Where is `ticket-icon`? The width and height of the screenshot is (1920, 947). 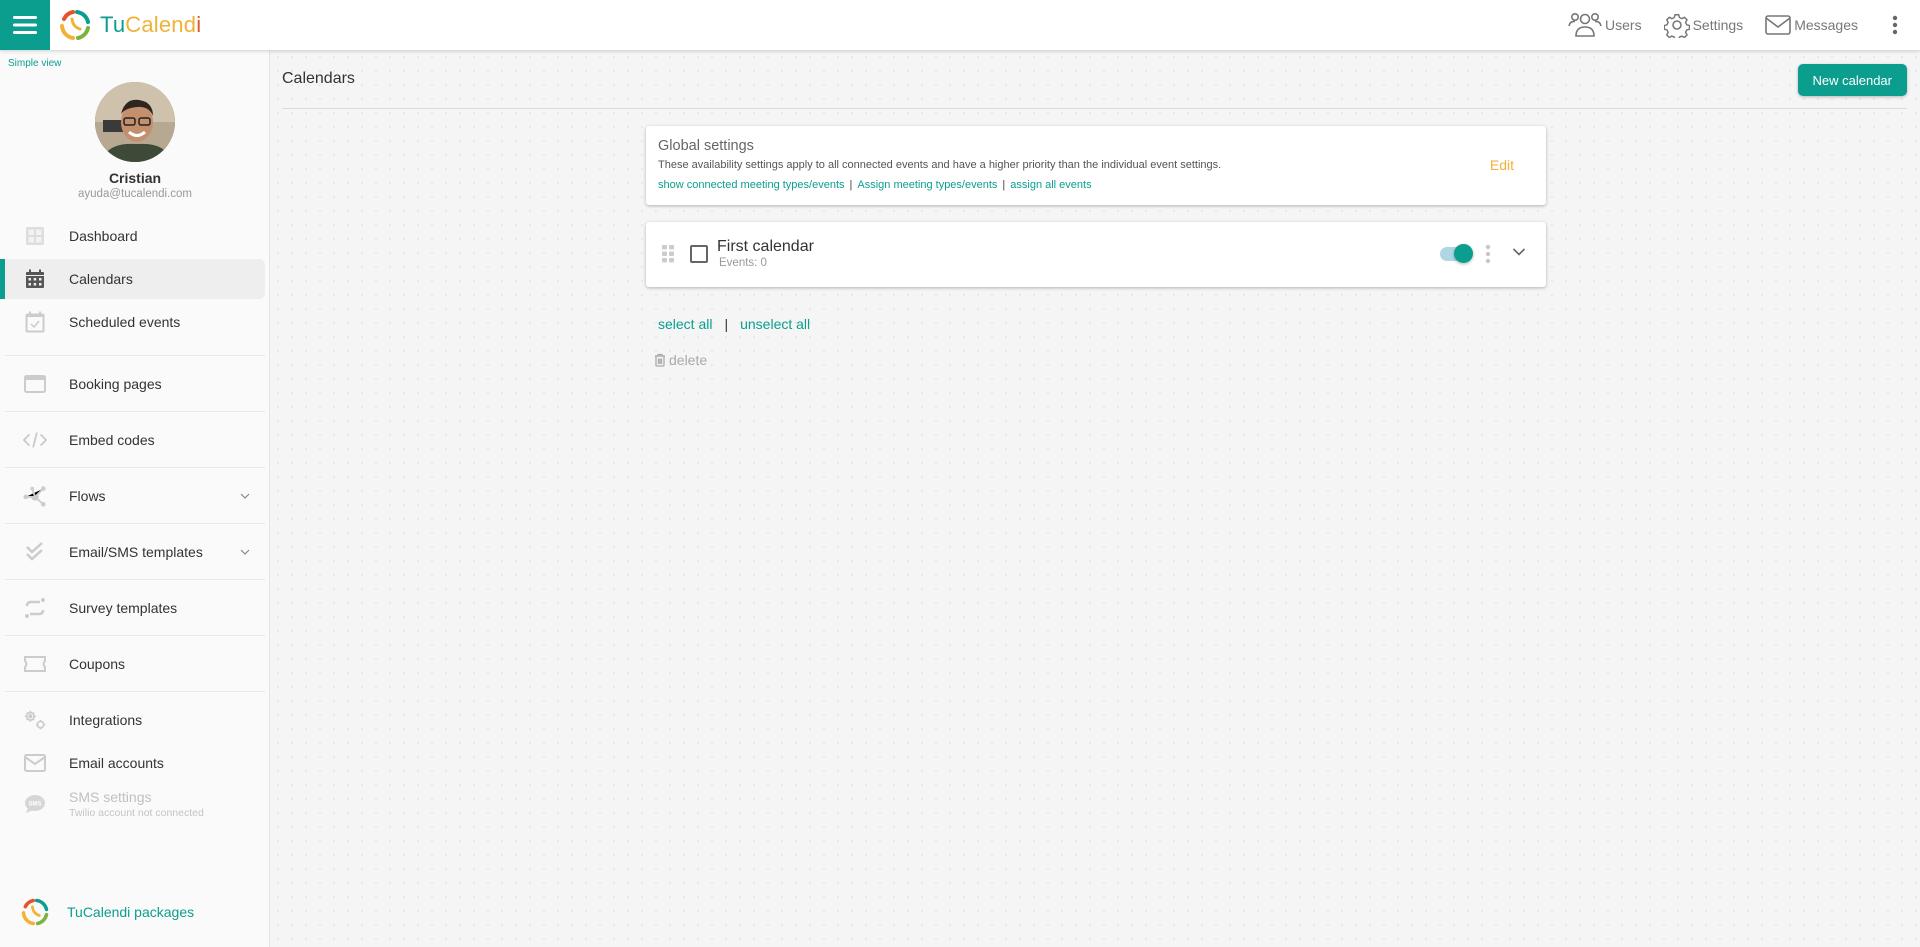 ticket-icon is located at coordinates (35, 664).